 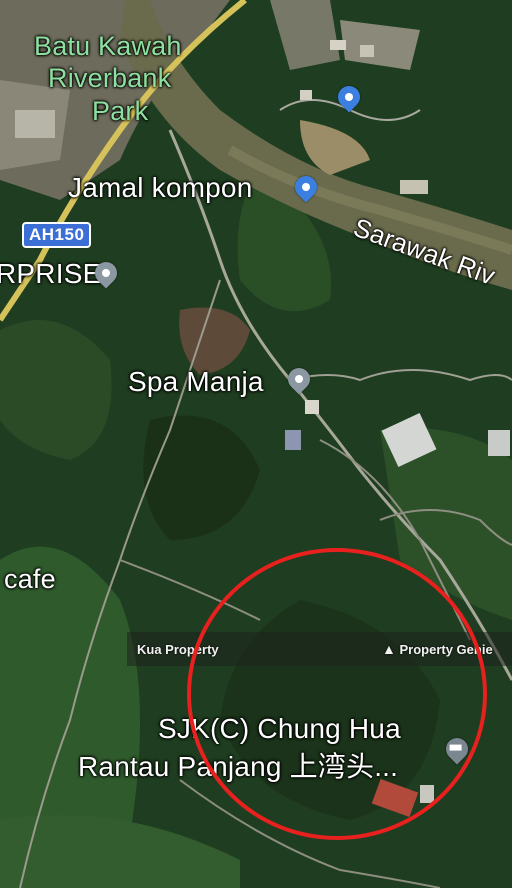 What do you see at coordinates (196, 382) in the screenshot?
I see `spa-manja-label: Spa Manja` at bounding box center [196, 382].